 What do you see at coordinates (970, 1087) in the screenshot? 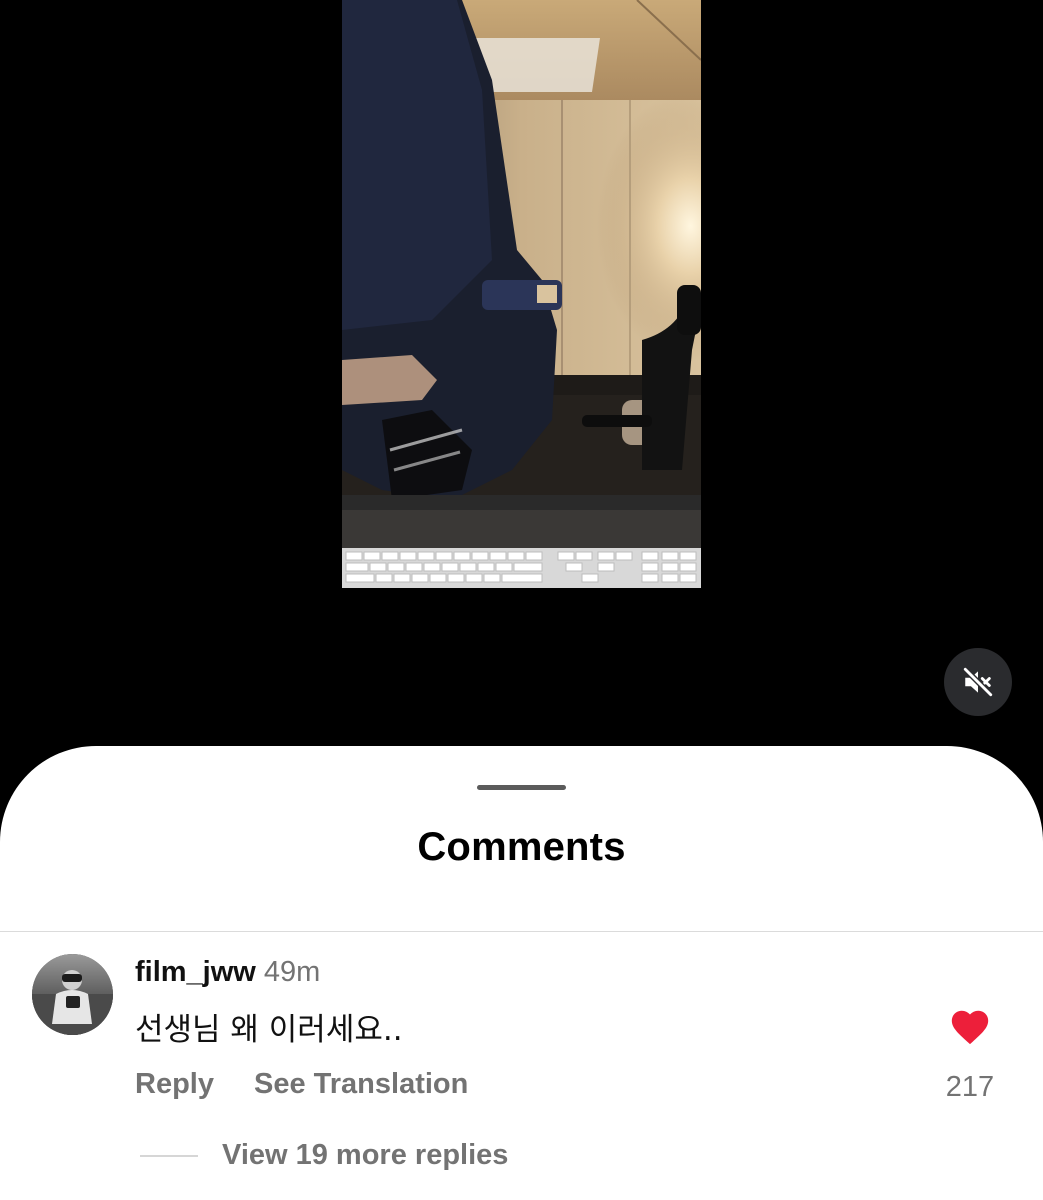
I see `like-count: 217` at bounding box center [970, 1087].